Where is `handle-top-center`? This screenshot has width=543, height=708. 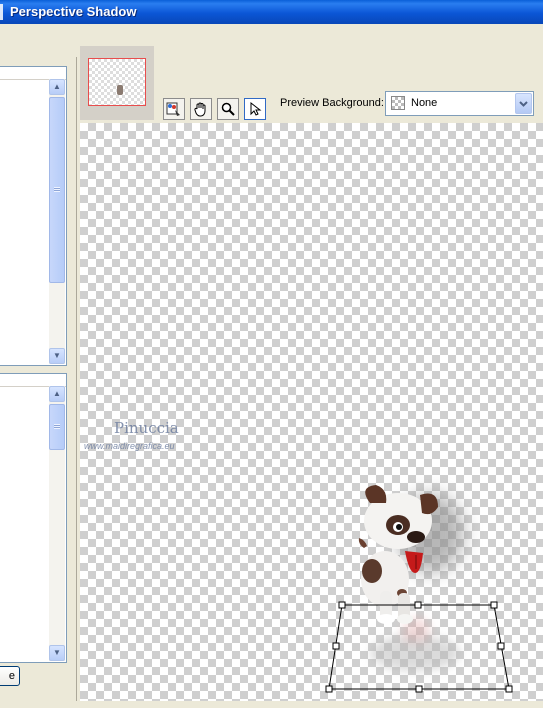 handle-top-center is located at coordinates (418, 605).